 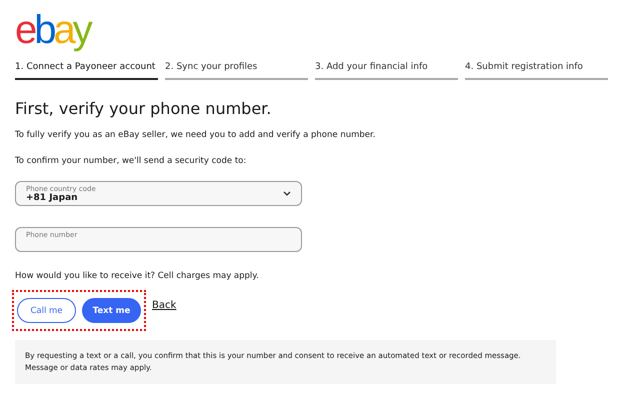 What do you see at coordinates (137, 276) in the screenshot?
I see `receive-prompt: How would you like to receive it? Cell charges may apply.` at bounding box center [137, 276].